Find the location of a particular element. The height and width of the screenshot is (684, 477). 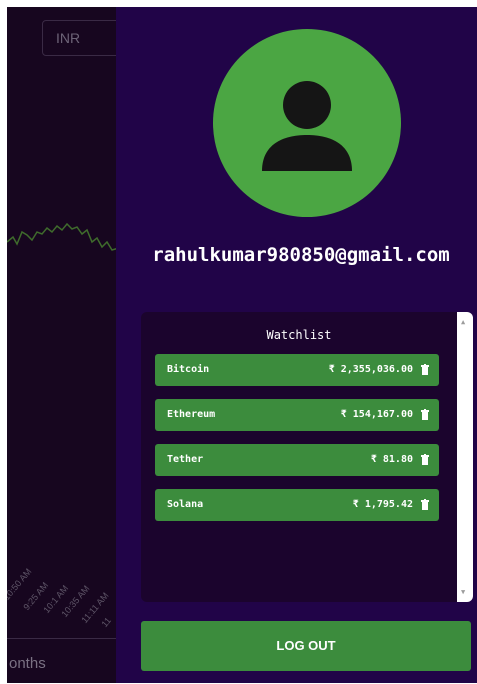

coin-price: ₹ 154,167.00 is located at coordinates (376, 414).